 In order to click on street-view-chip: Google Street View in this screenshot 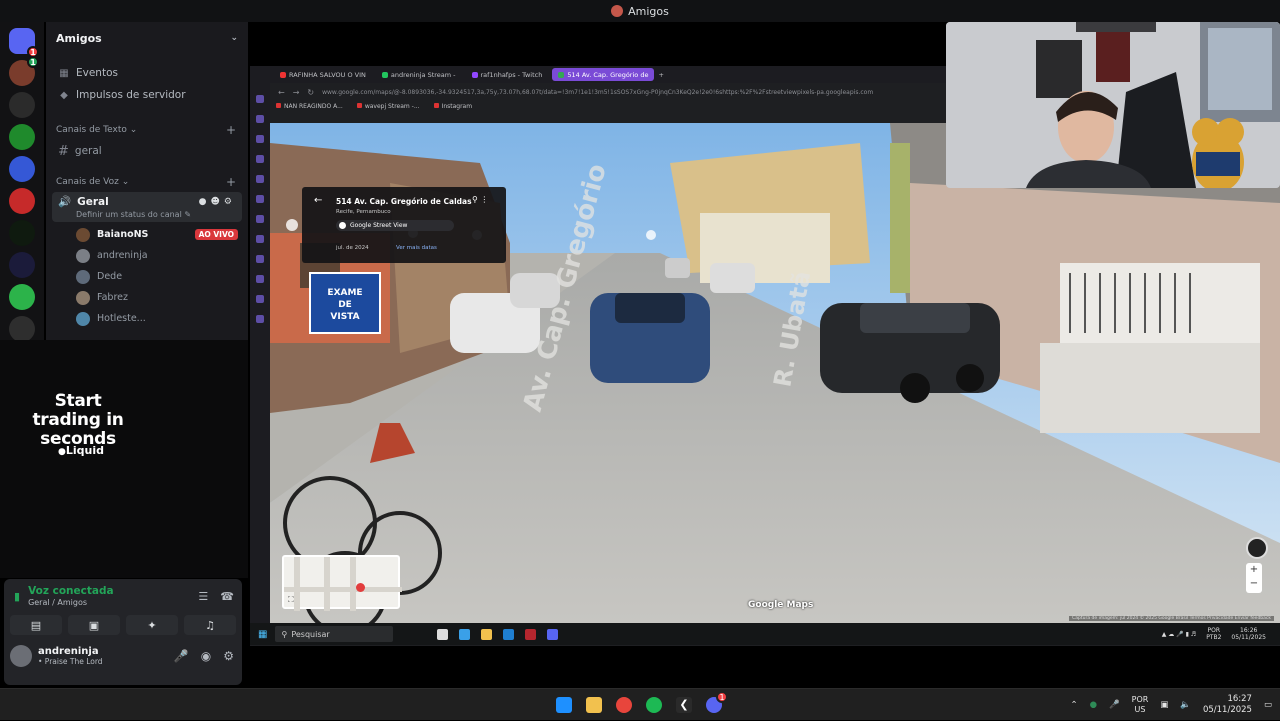, I will do `click(395, 225)`.